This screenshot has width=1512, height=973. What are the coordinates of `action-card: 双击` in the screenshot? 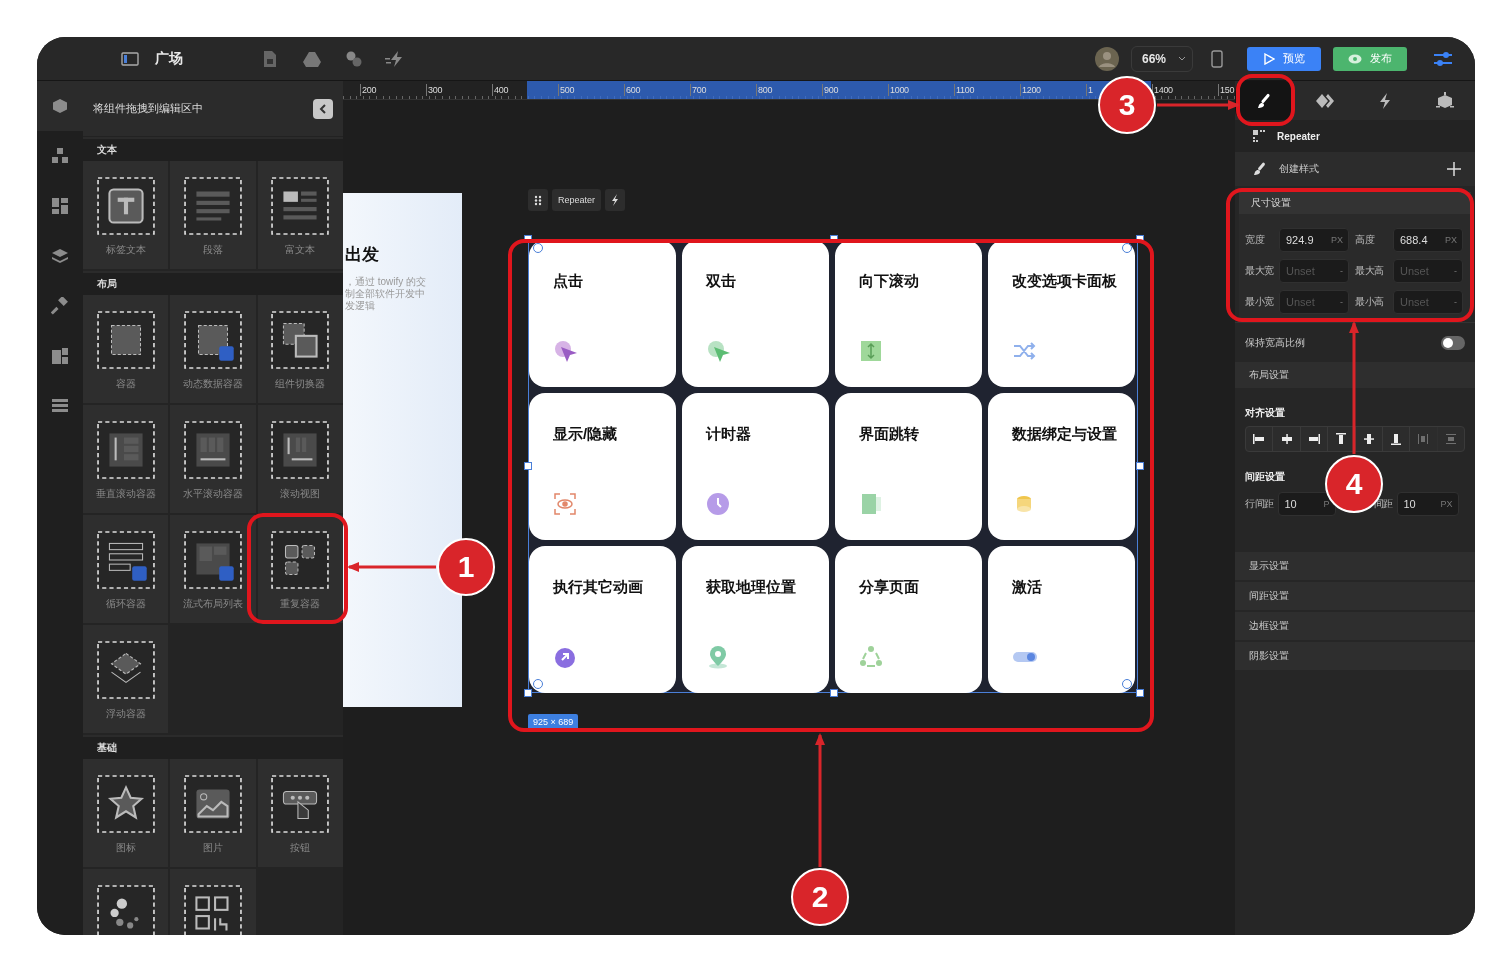 It's located at (755, 313).